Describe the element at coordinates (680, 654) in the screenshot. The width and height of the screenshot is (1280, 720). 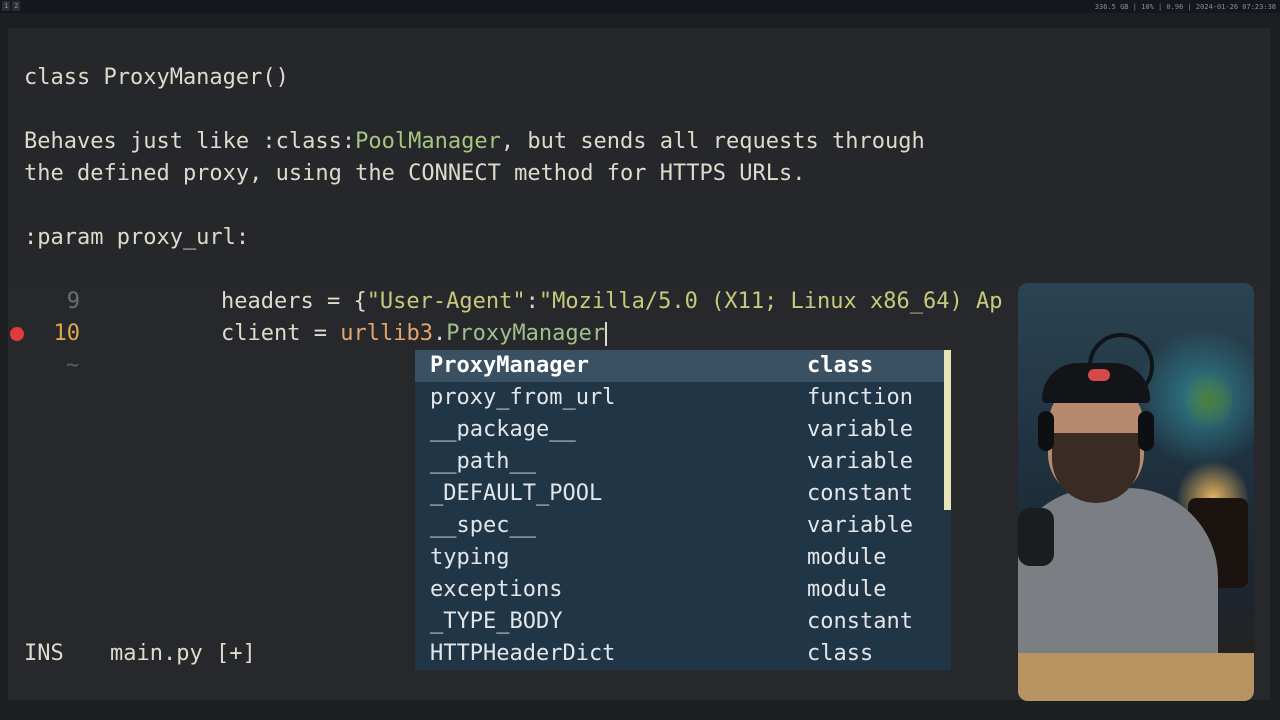
I see `completion-item: HTTPHeaderDict class` at that location.